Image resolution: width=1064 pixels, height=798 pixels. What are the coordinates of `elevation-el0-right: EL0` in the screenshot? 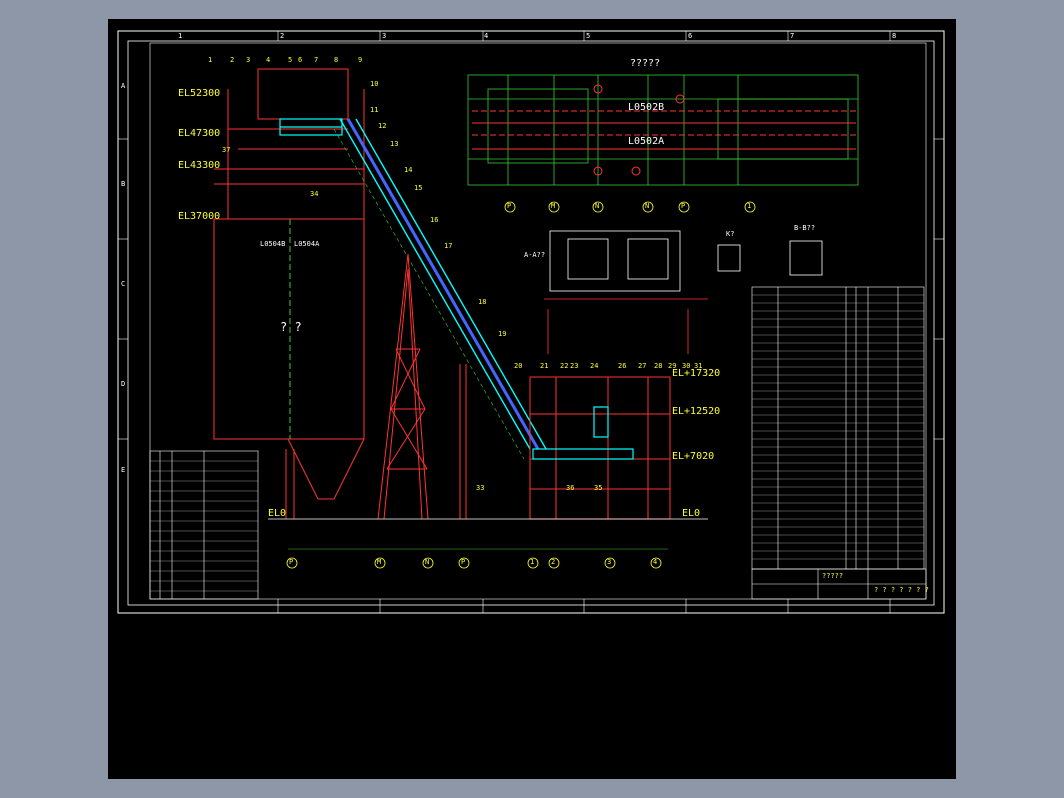 It's located at (691, 513).